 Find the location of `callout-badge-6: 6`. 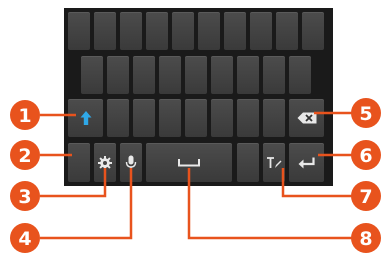

callout-badge-6: 6 is located at coordinates (366, 155).